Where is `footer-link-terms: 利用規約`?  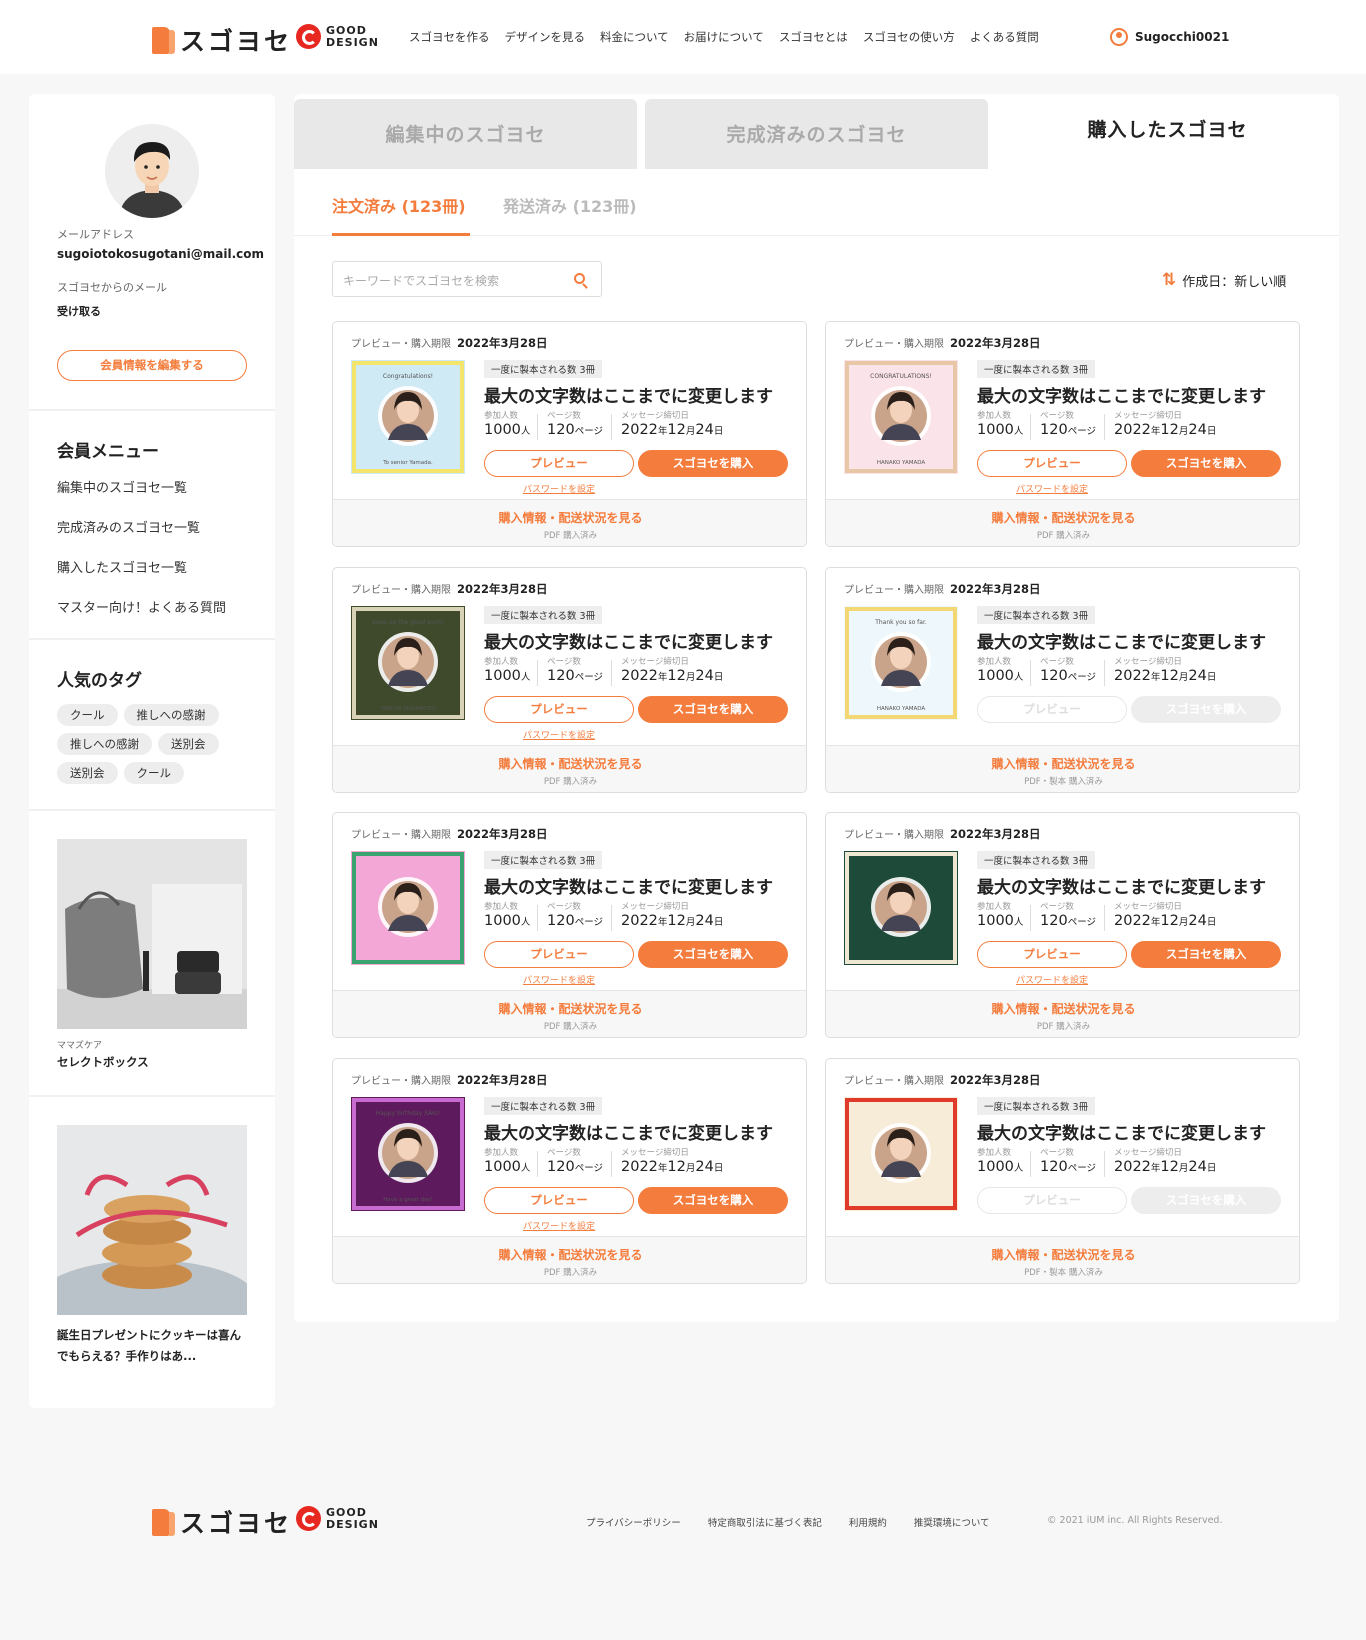
footer-link-terms: 利用規約 is located at coordinates (868, 1522).